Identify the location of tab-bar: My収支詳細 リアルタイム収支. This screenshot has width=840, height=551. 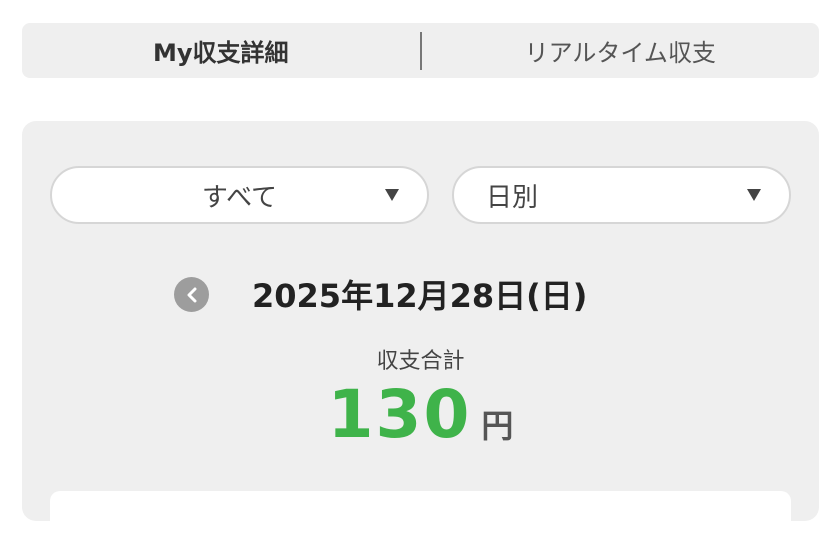
(420, 50).